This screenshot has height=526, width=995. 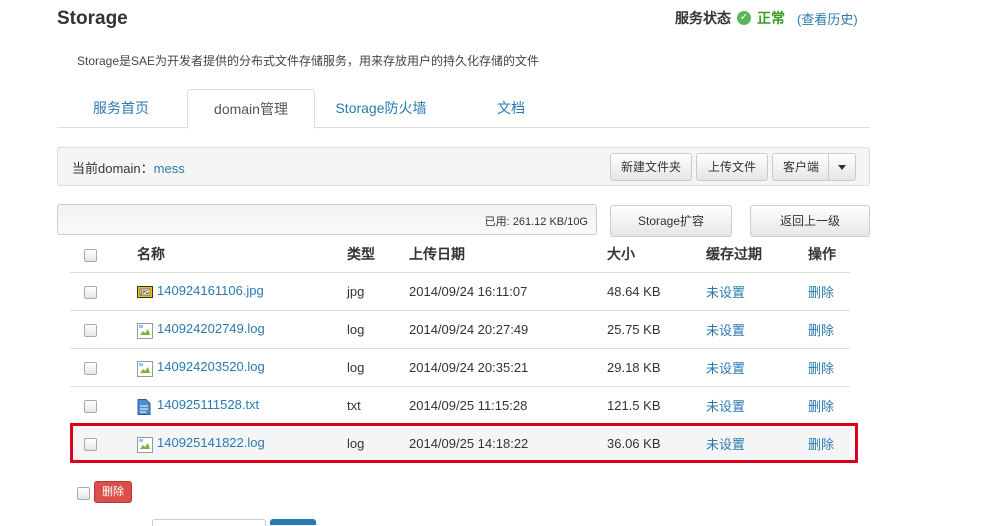 What do you see at coordinates (508, 367) in the screenshot?
I see `date-cell: 2014/09/24 20:35:21` at bounding box center [508, 367].